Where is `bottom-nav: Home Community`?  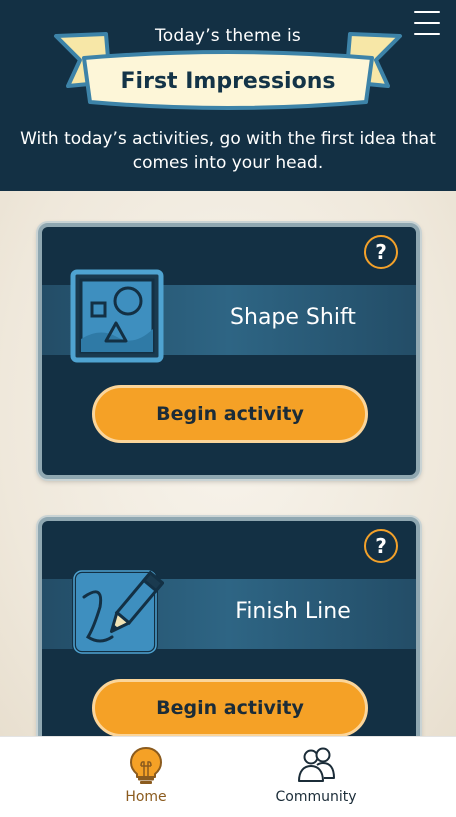
bottom-nav: Home Community is located at coordinates (228, 776).